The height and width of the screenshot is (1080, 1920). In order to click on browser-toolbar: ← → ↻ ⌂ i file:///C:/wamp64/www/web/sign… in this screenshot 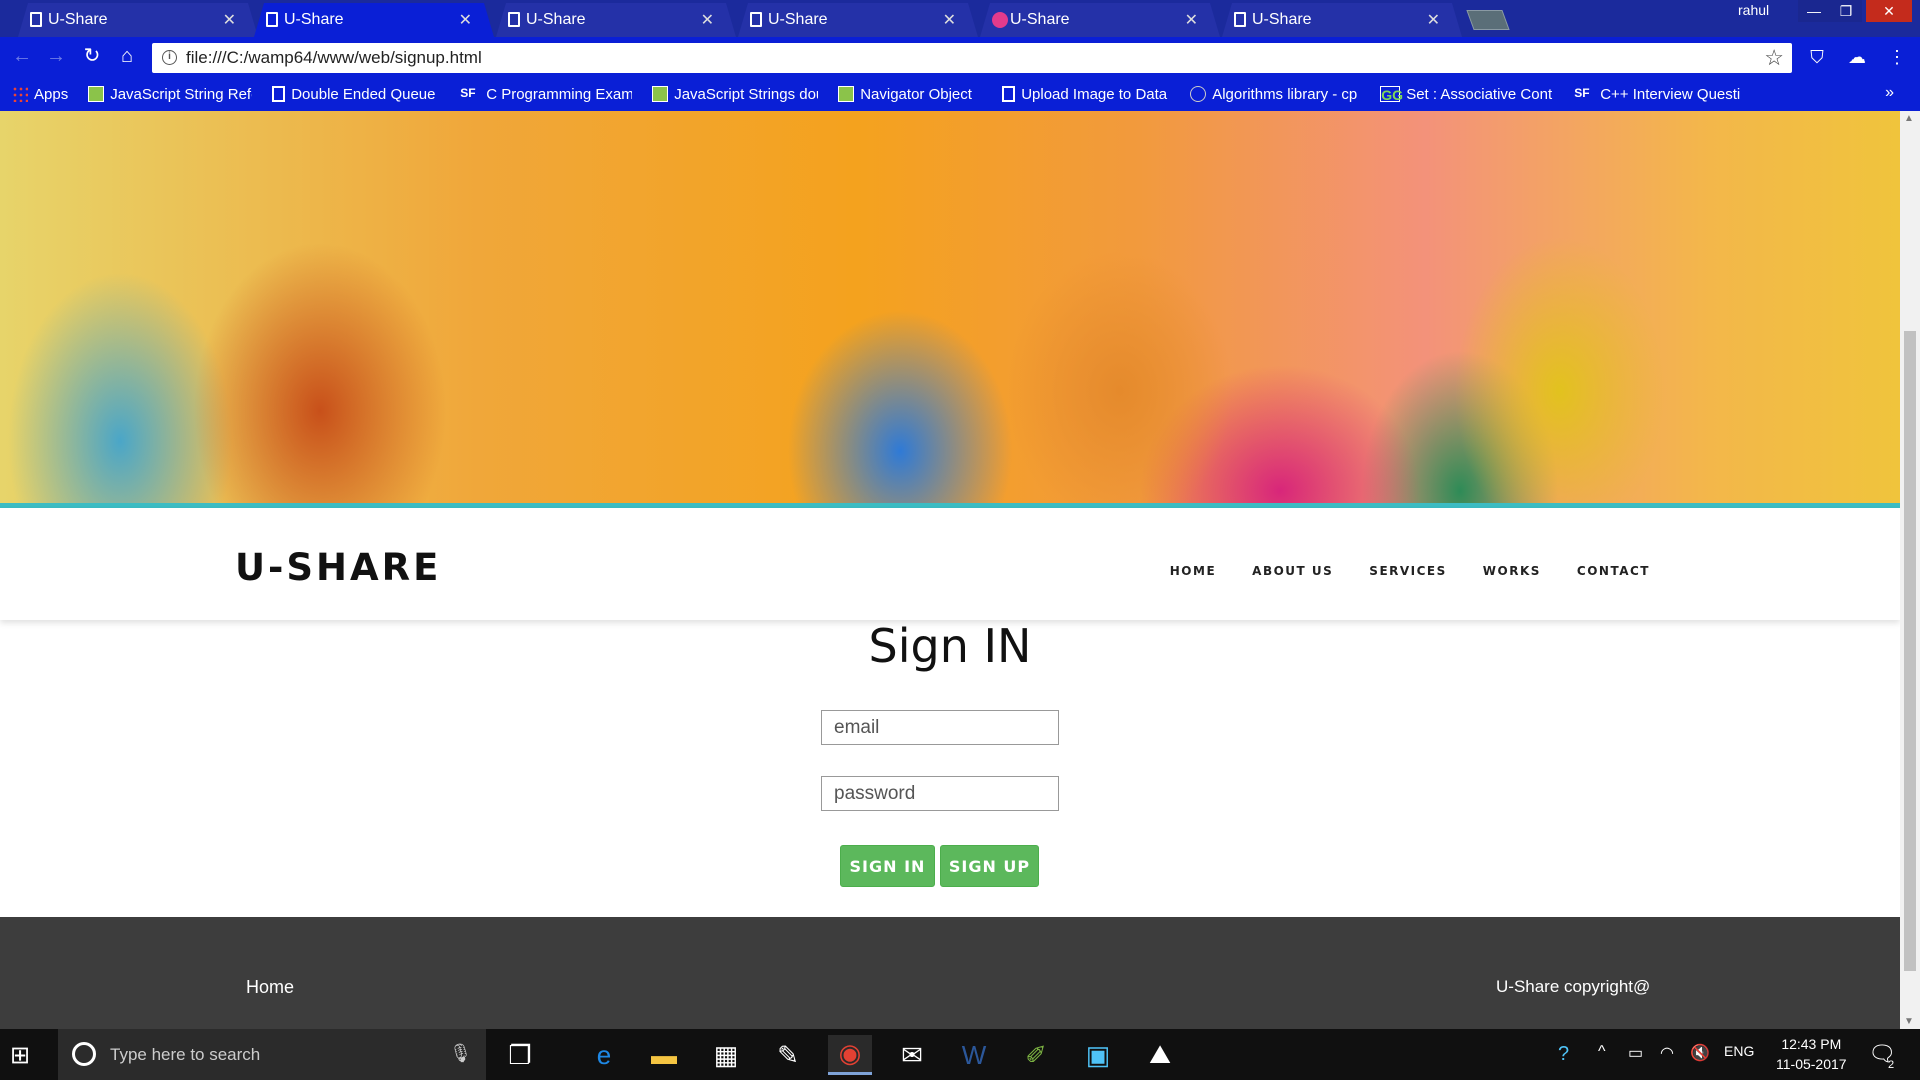, I will do `click(960, 57)`.